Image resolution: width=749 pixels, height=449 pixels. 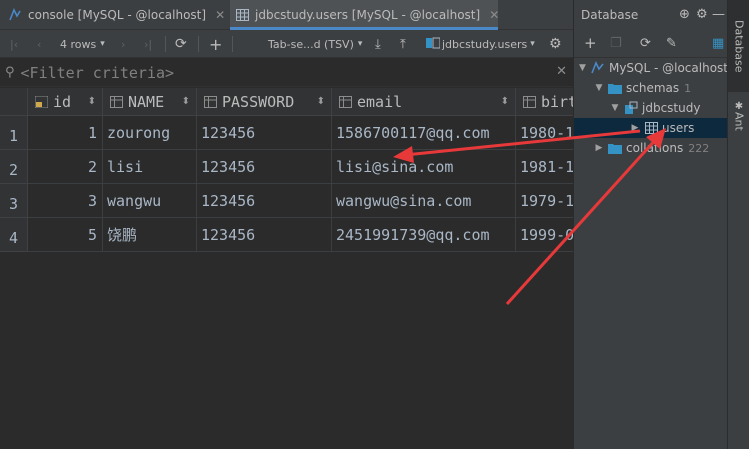 I want to click on cell-birthday: 1979-1, so click(x=544, y=201).